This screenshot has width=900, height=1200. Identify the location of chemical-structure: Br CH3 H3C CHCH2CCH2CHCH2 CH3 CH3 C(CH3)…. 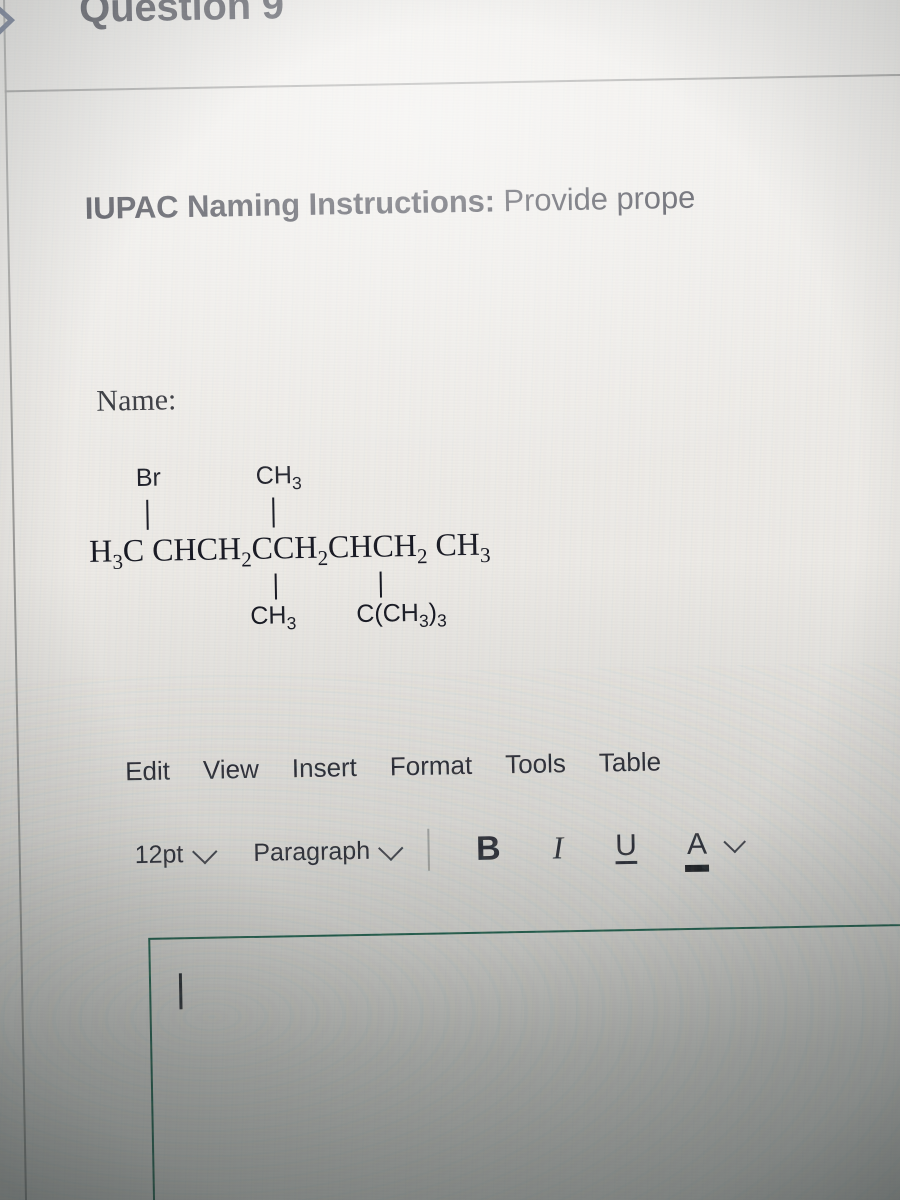
(289, 552).